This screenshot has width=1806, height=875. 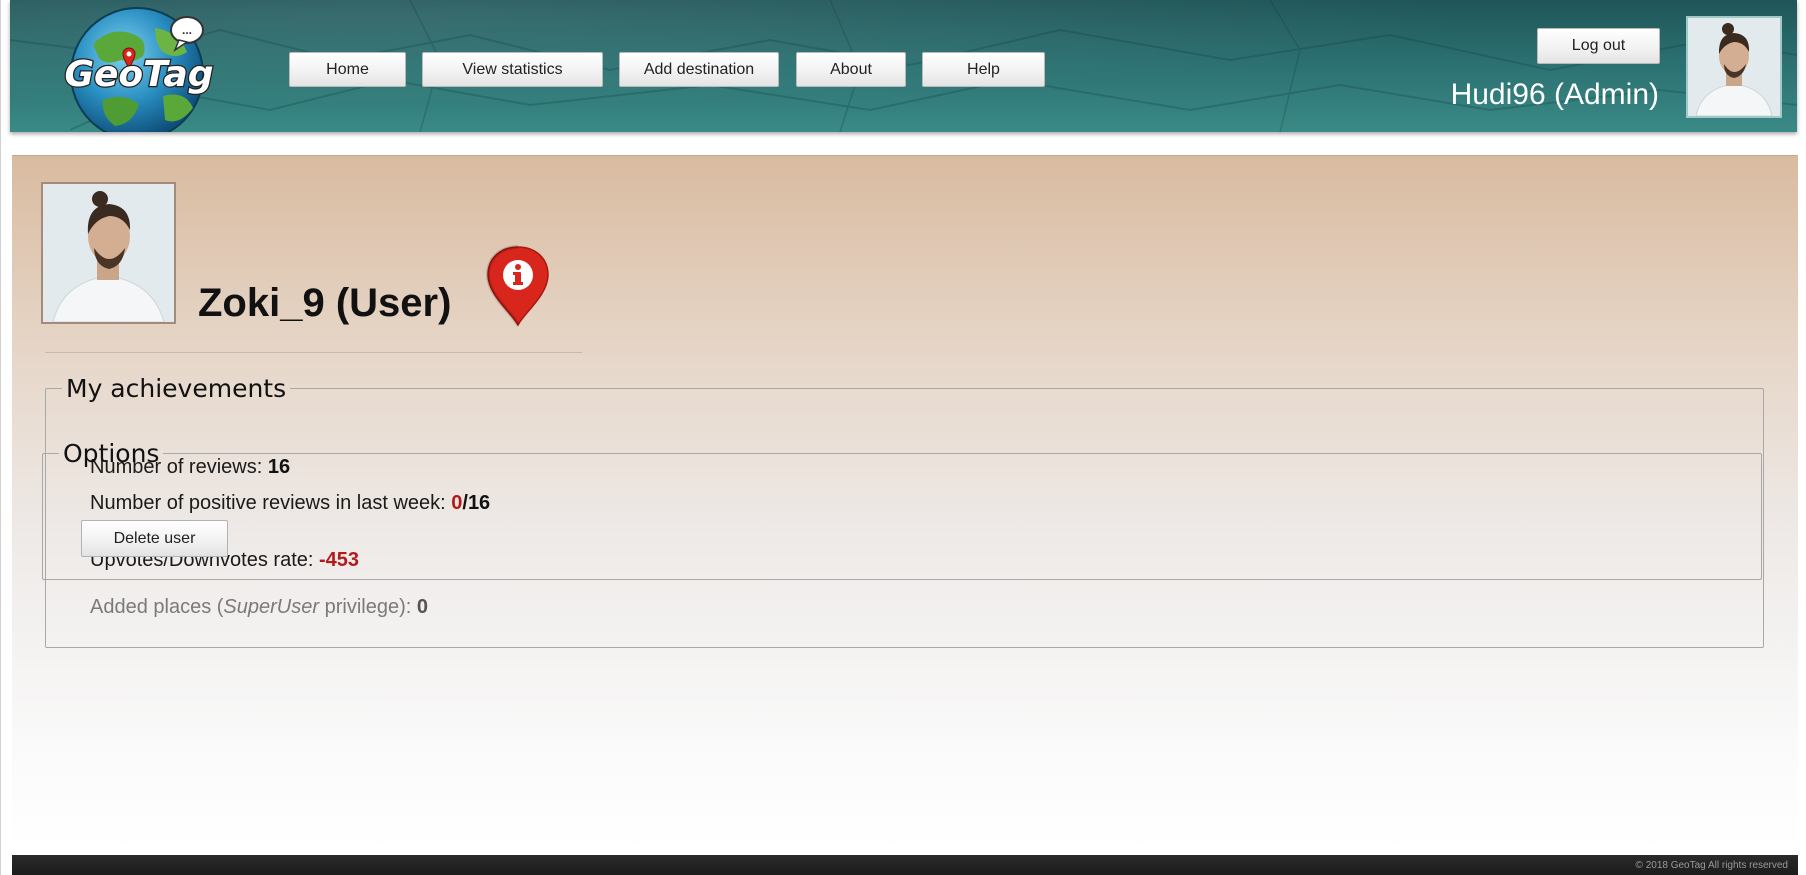 What do you see at coordinates (983, 69) in the screenshot?
I see `nav-help-button: Help` at bounding box center [983, 69].